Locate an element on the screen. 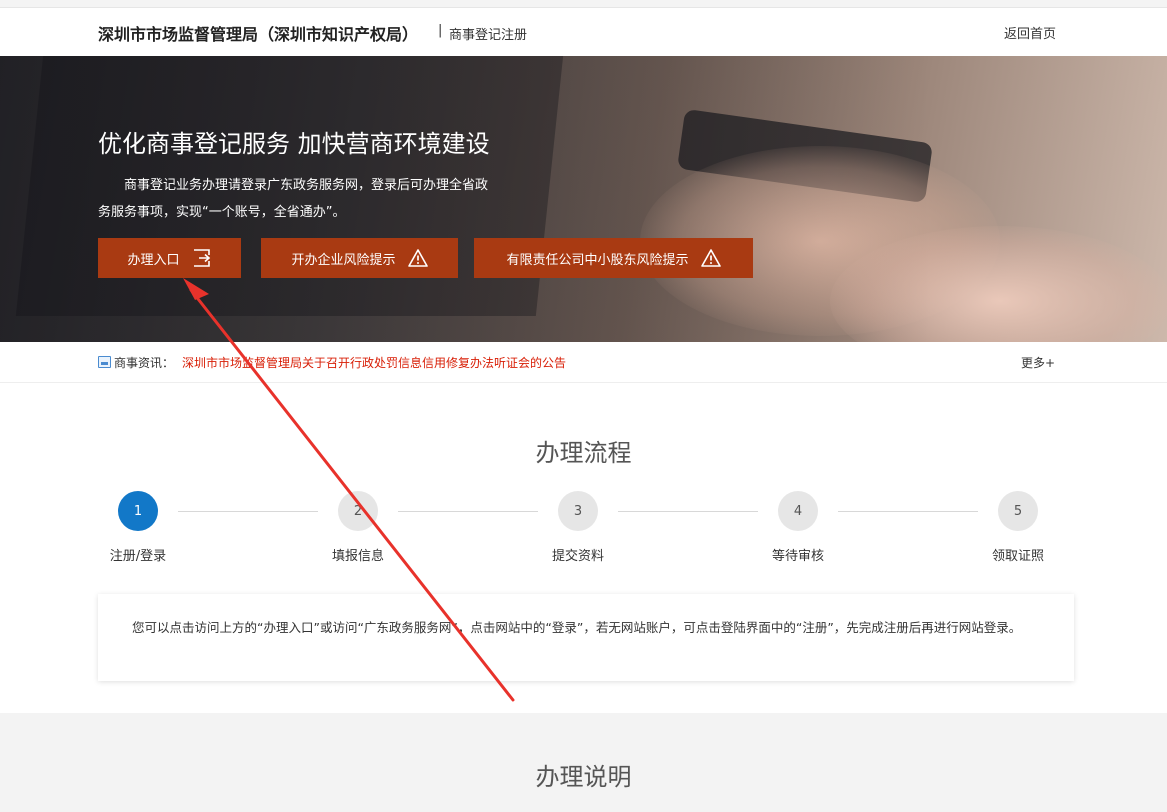  step-1-circle: 1 is located at coordinates (138, 511).